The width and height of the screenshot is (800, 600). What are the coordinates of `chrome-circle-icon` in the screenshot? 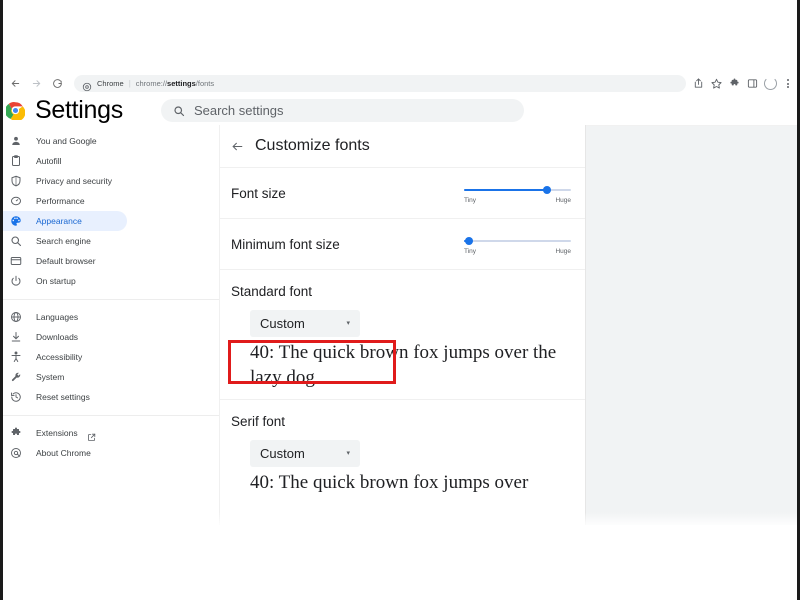 It's located at (15, 453).